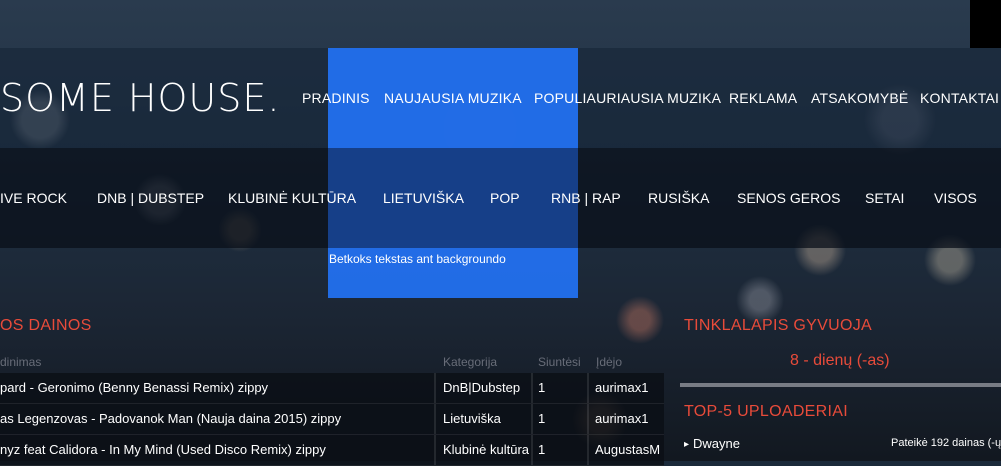  Describe the element at coordinates (842, 446) in the screenshot. I see `list-item: ▸ Dwayne Pateikė 192 dainas (-ų)` at that location.